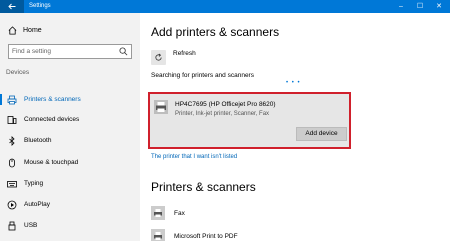 The height and width of the screenshot is (241, 450). Describe the element at coordinates (34, 183) in the screenshot. I see `sidebar-item-label: Typing` at that location.